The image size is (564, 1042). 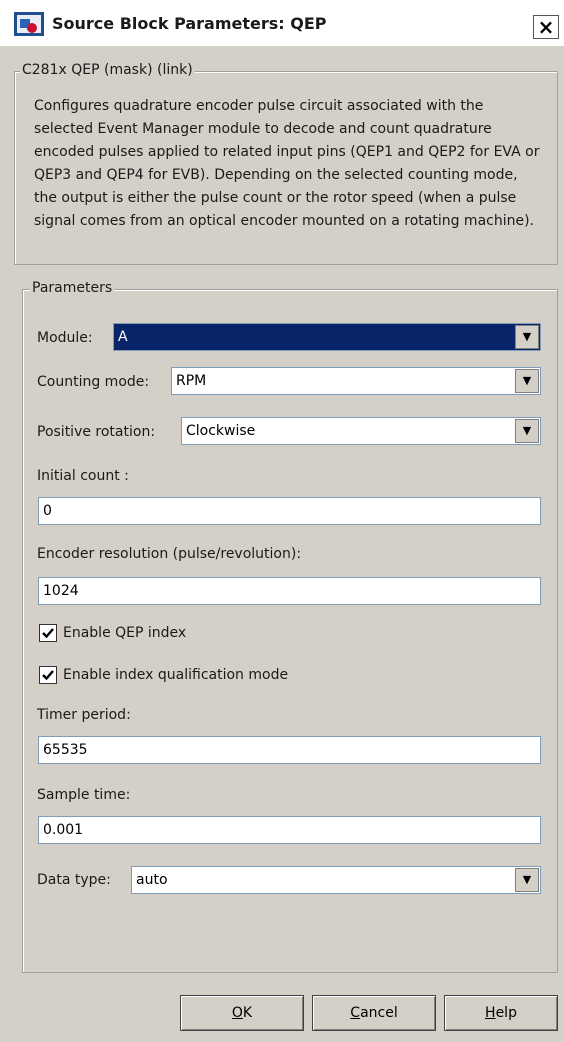 I want to click on positive-rotation-select: Clockwise ▼, so click(x=361, y=431).